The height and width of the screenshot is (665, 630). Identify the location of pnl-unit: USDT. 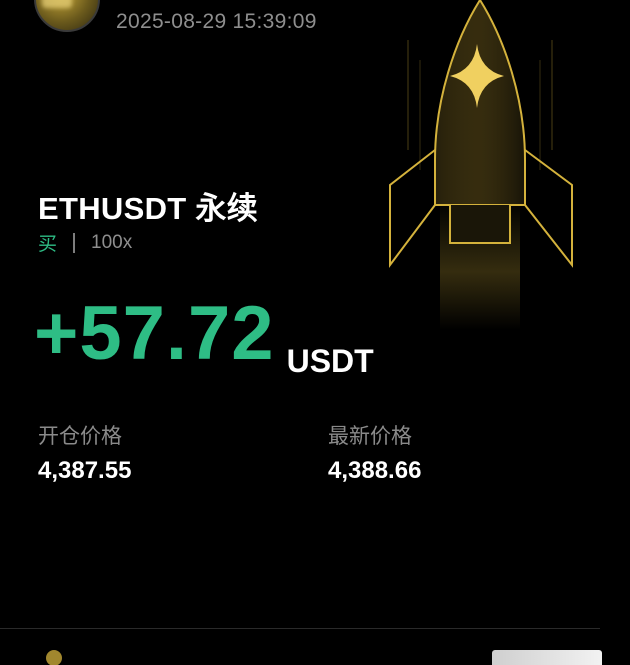
(330, 361).